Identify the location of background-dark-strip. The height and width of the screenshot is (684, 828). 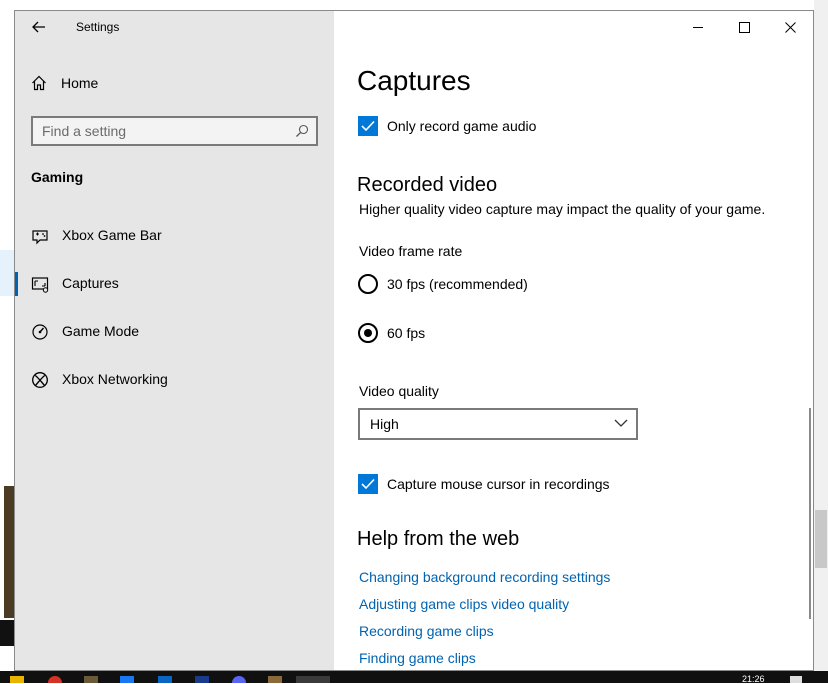
(7, 633).